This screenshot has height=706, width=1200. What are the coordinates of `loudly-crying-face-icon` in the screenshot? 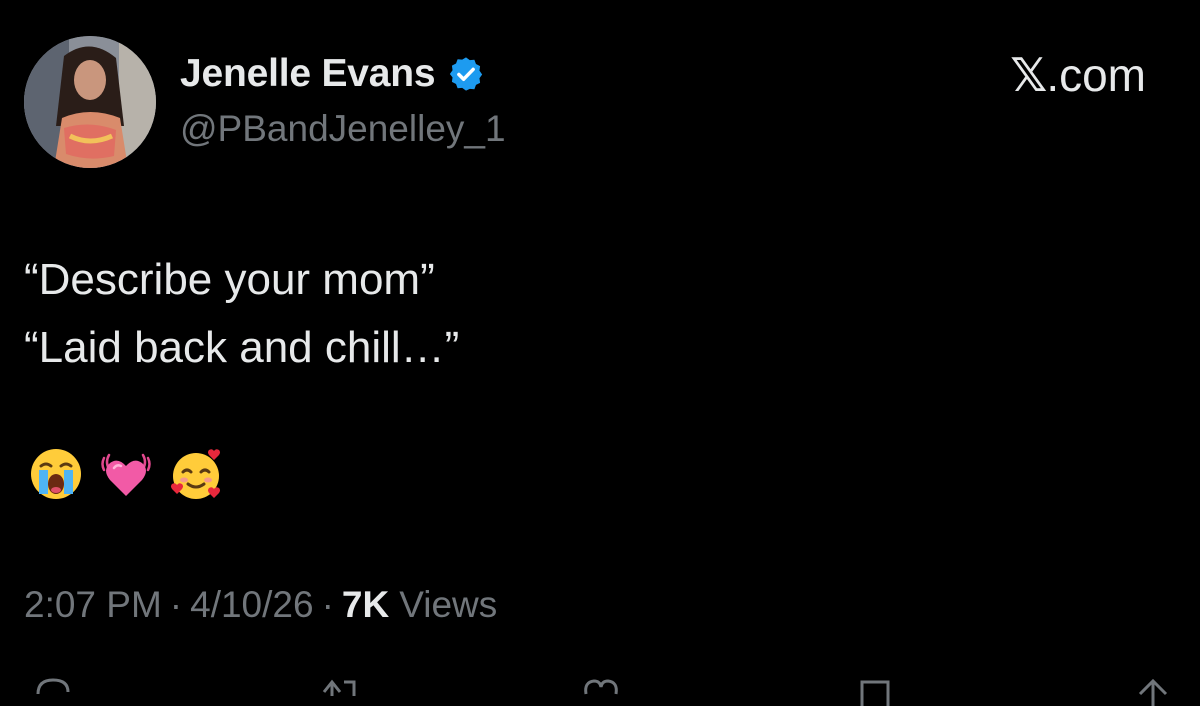 It's located at (56, 474).